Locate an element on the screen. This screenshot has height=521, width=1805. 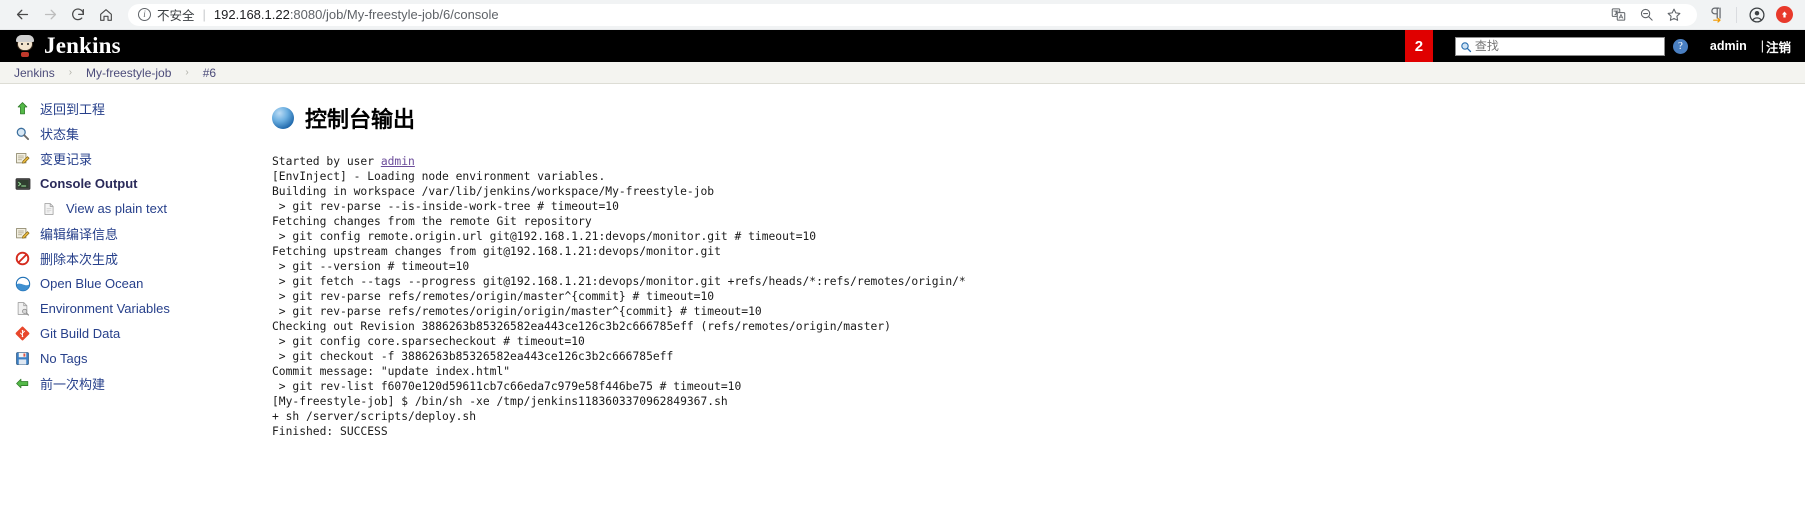
back-arrow-icon is located at coordinates (22, 15).